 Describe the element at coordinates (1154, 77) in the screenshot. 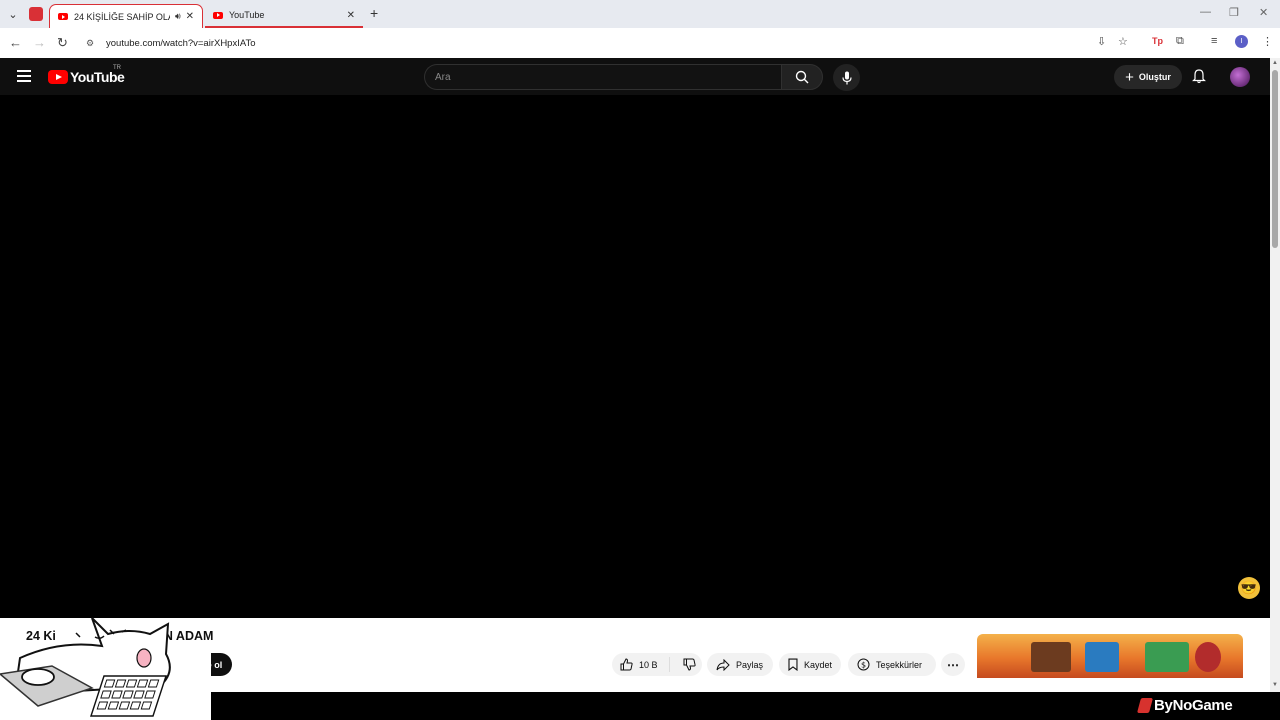

I see `create-label: Oluştur` at that location.